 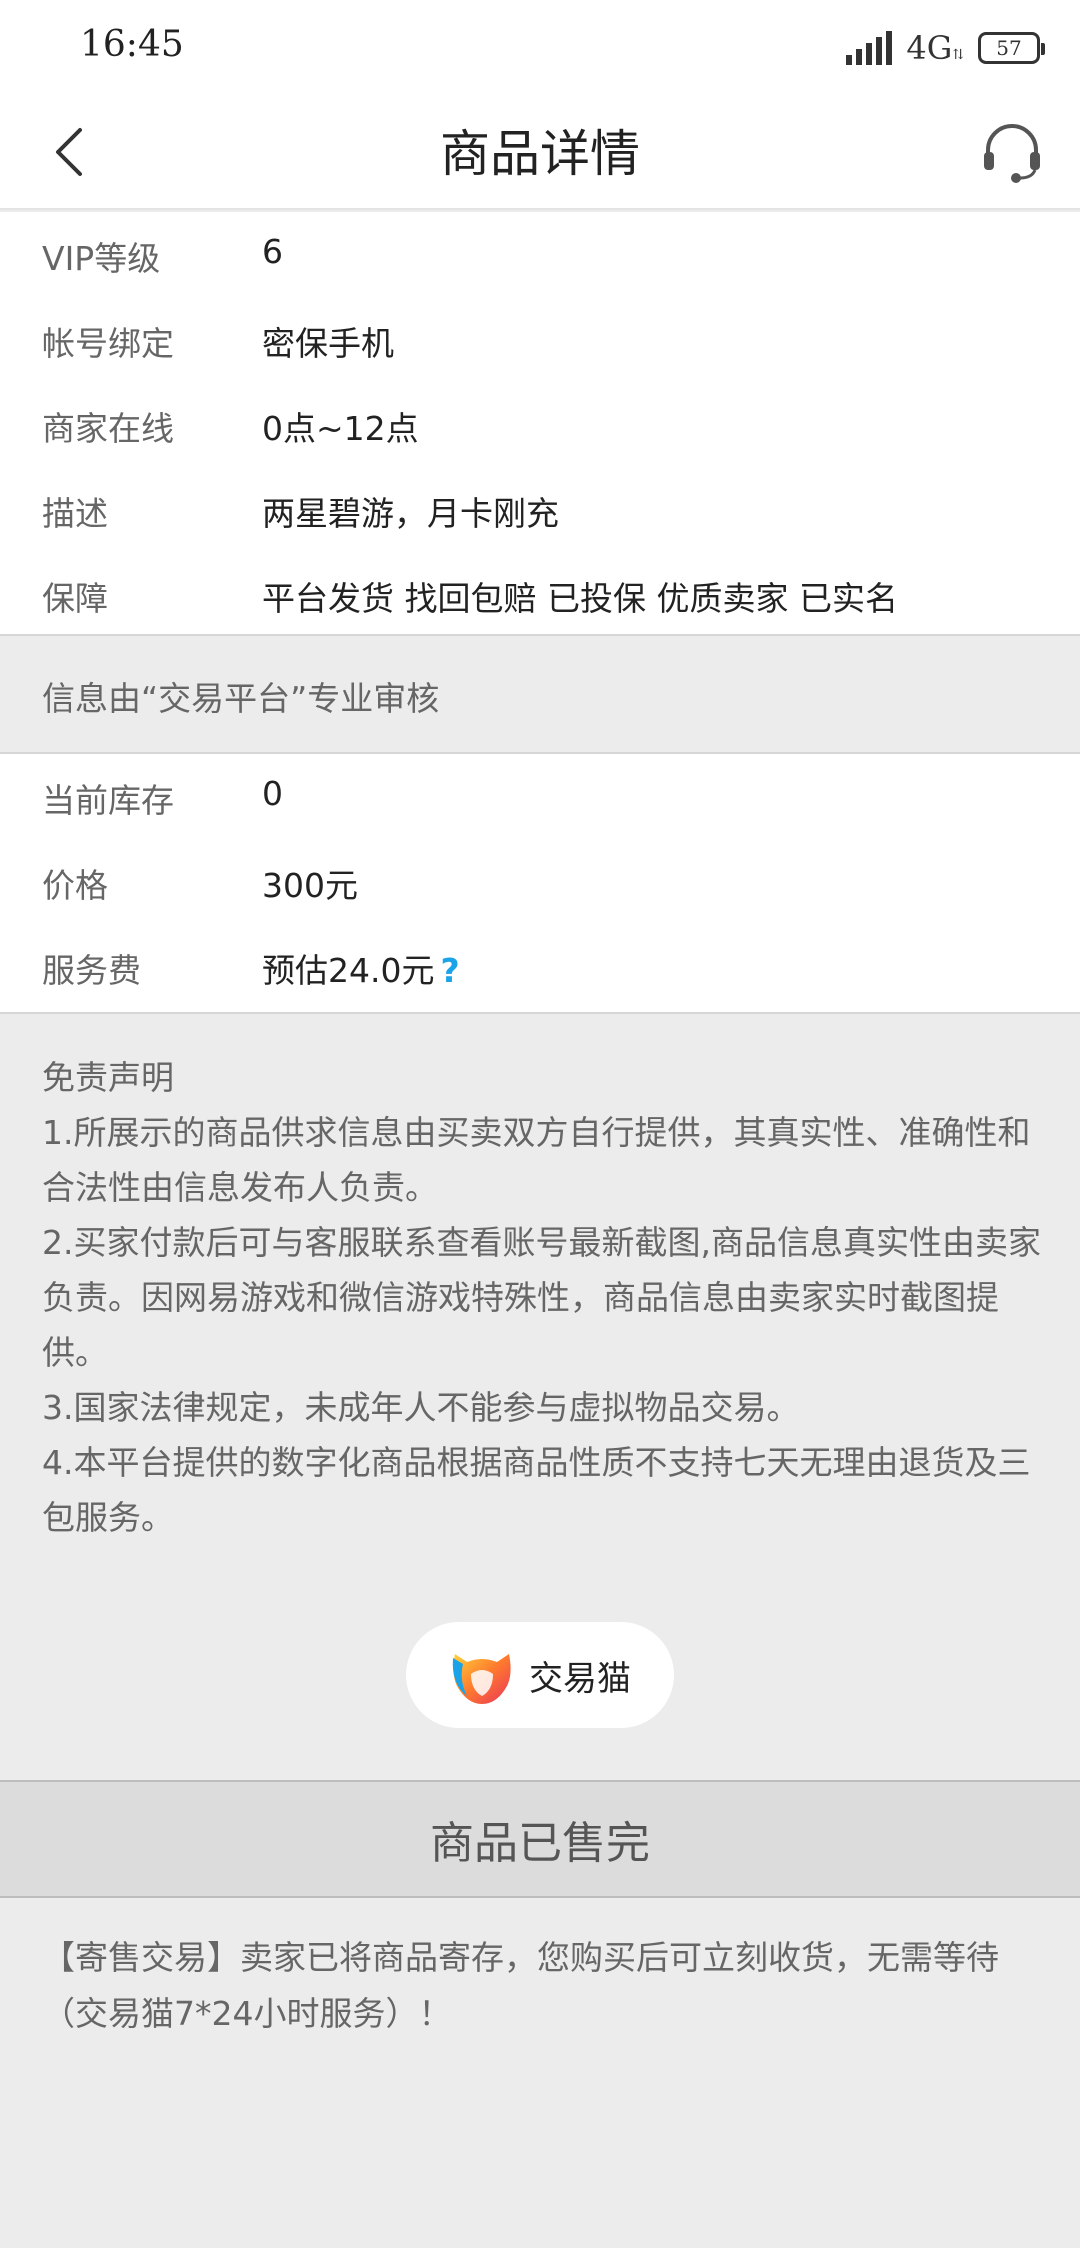 I want to click on detail-label: 描述, so click(x=75, y=513).